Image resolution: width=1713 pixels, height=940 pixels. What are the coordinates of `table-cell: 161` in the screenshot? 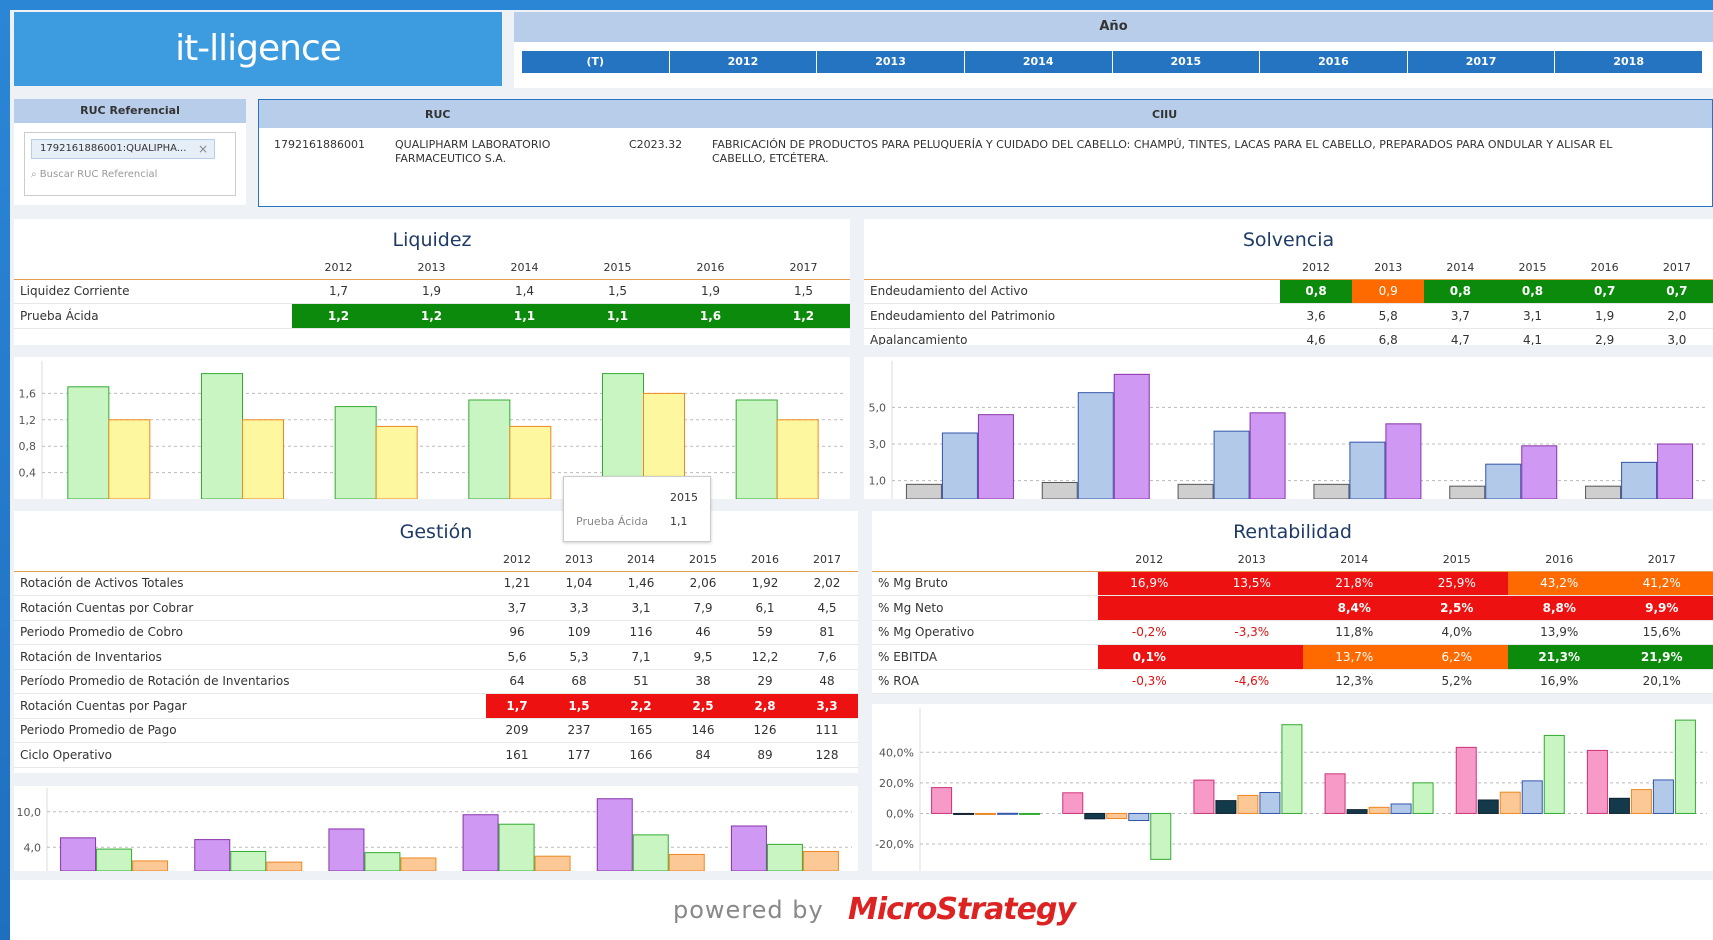 It's located at (517, 755).